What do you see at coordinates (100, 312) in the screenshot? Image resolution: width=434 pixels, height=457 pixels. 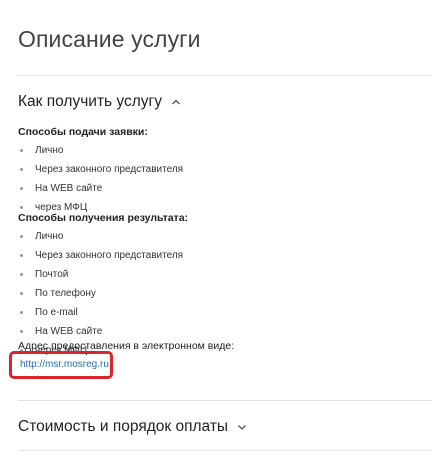 I see `list-item: По e-mail` at bounding box center [100, 312].